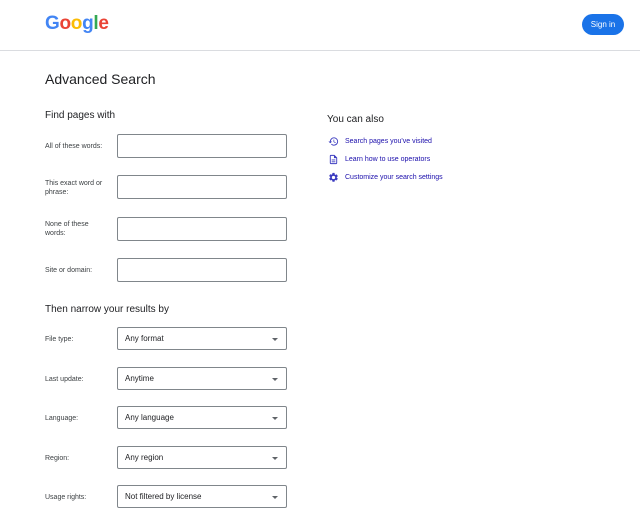  I want to click on language-value: Any language, so click(149, 417).